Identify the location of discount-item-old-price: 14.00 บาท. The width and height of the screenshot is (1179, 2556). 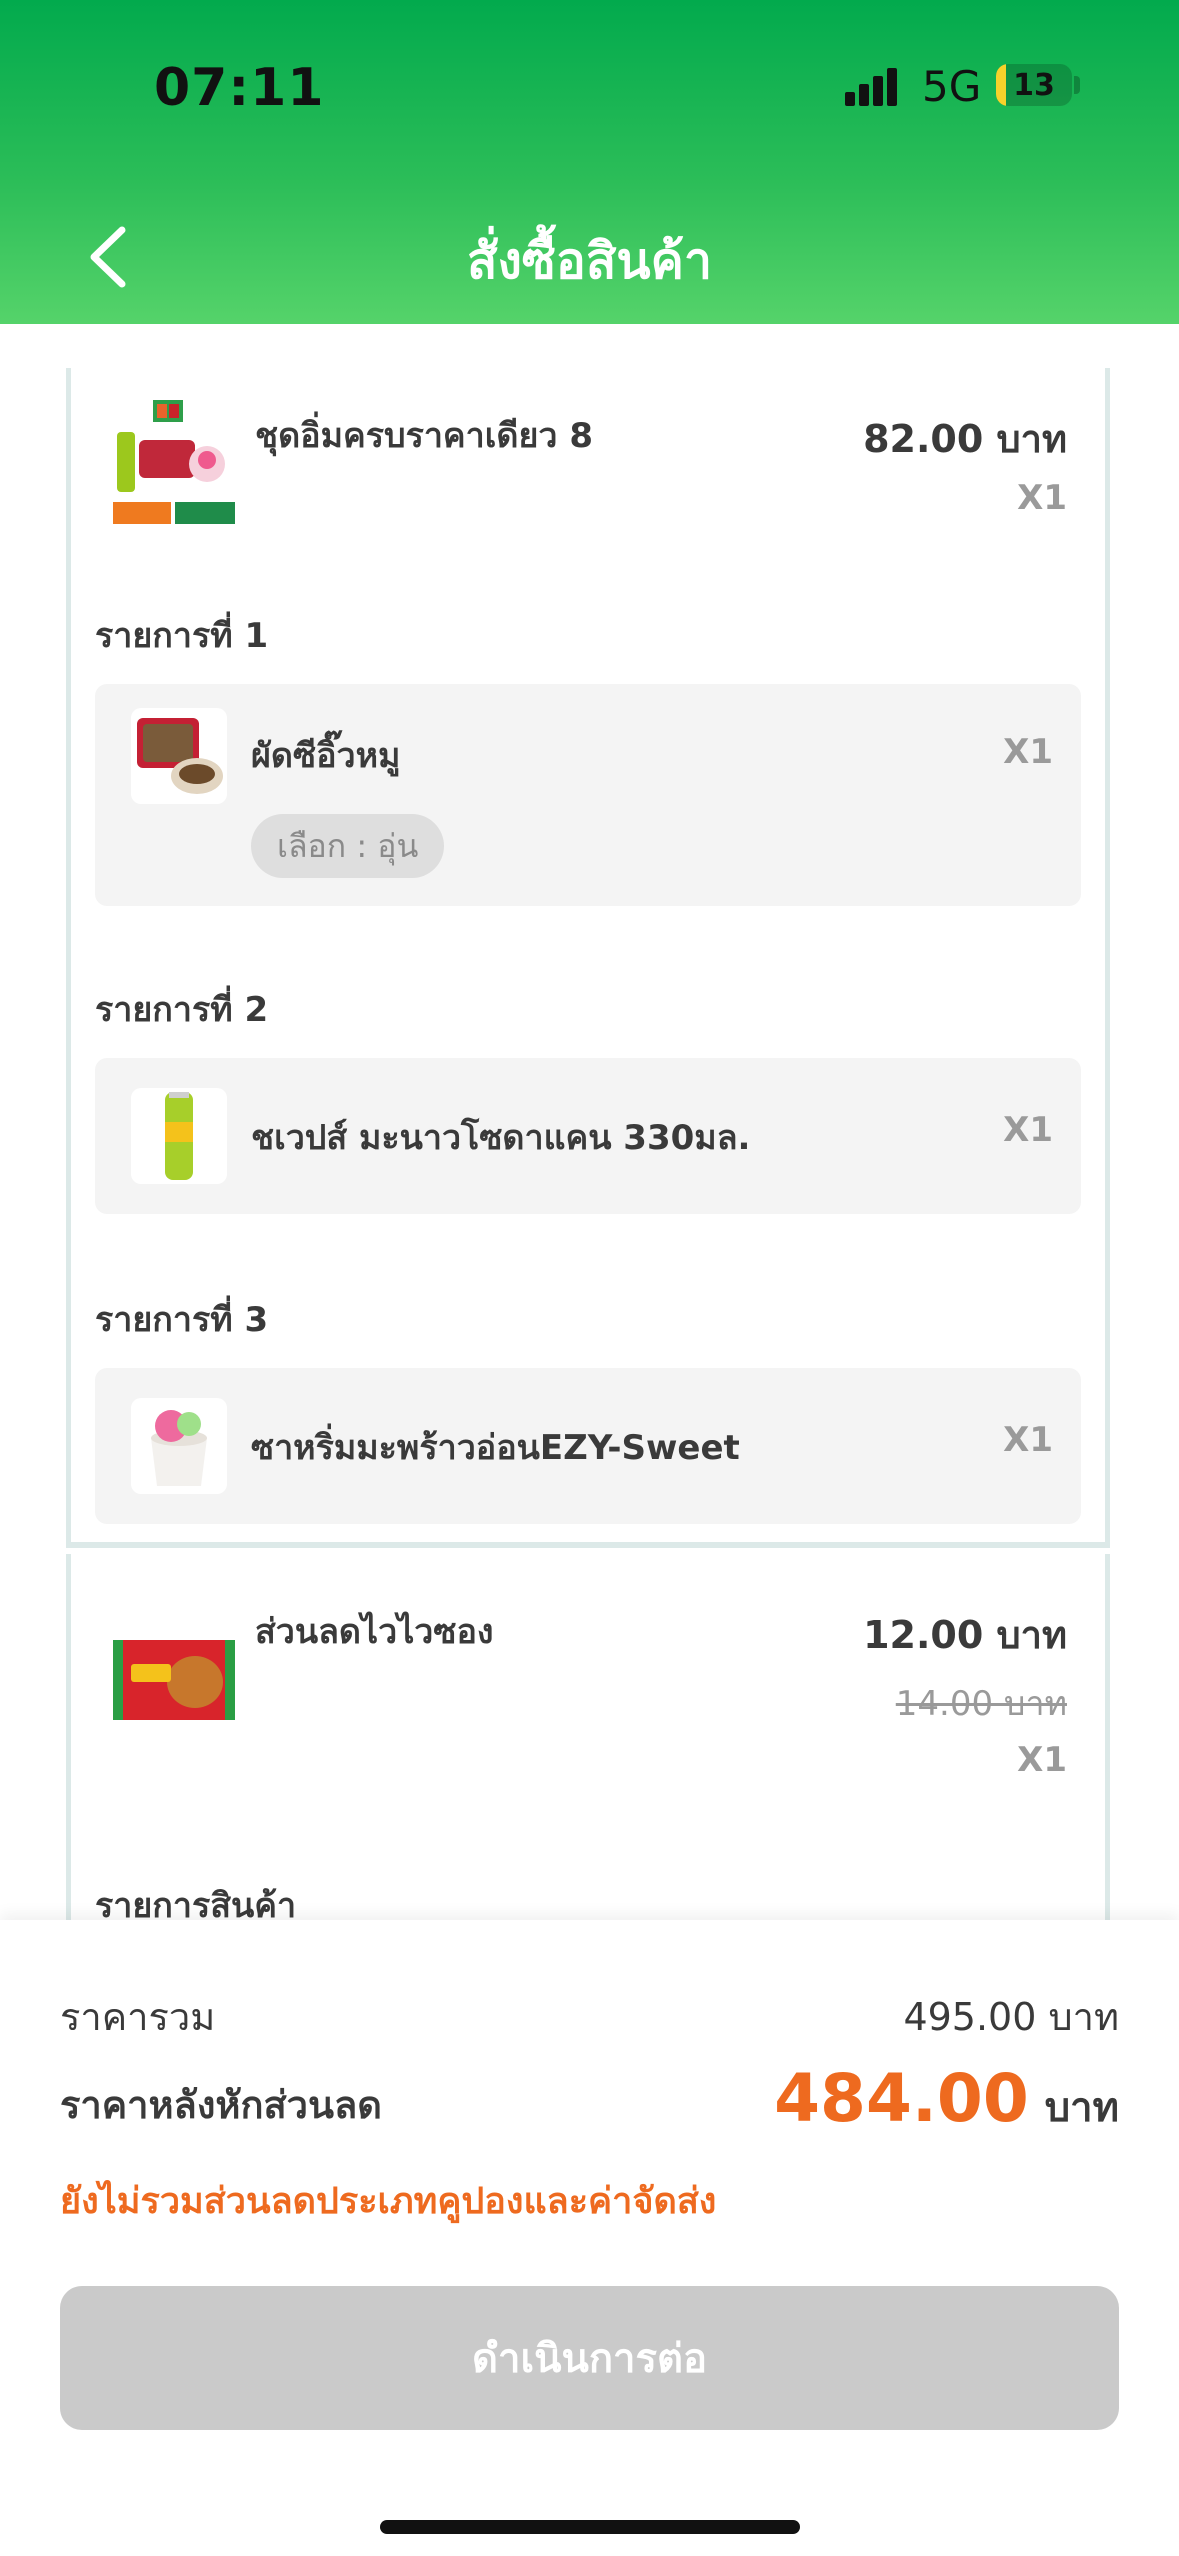
(981, 1704).